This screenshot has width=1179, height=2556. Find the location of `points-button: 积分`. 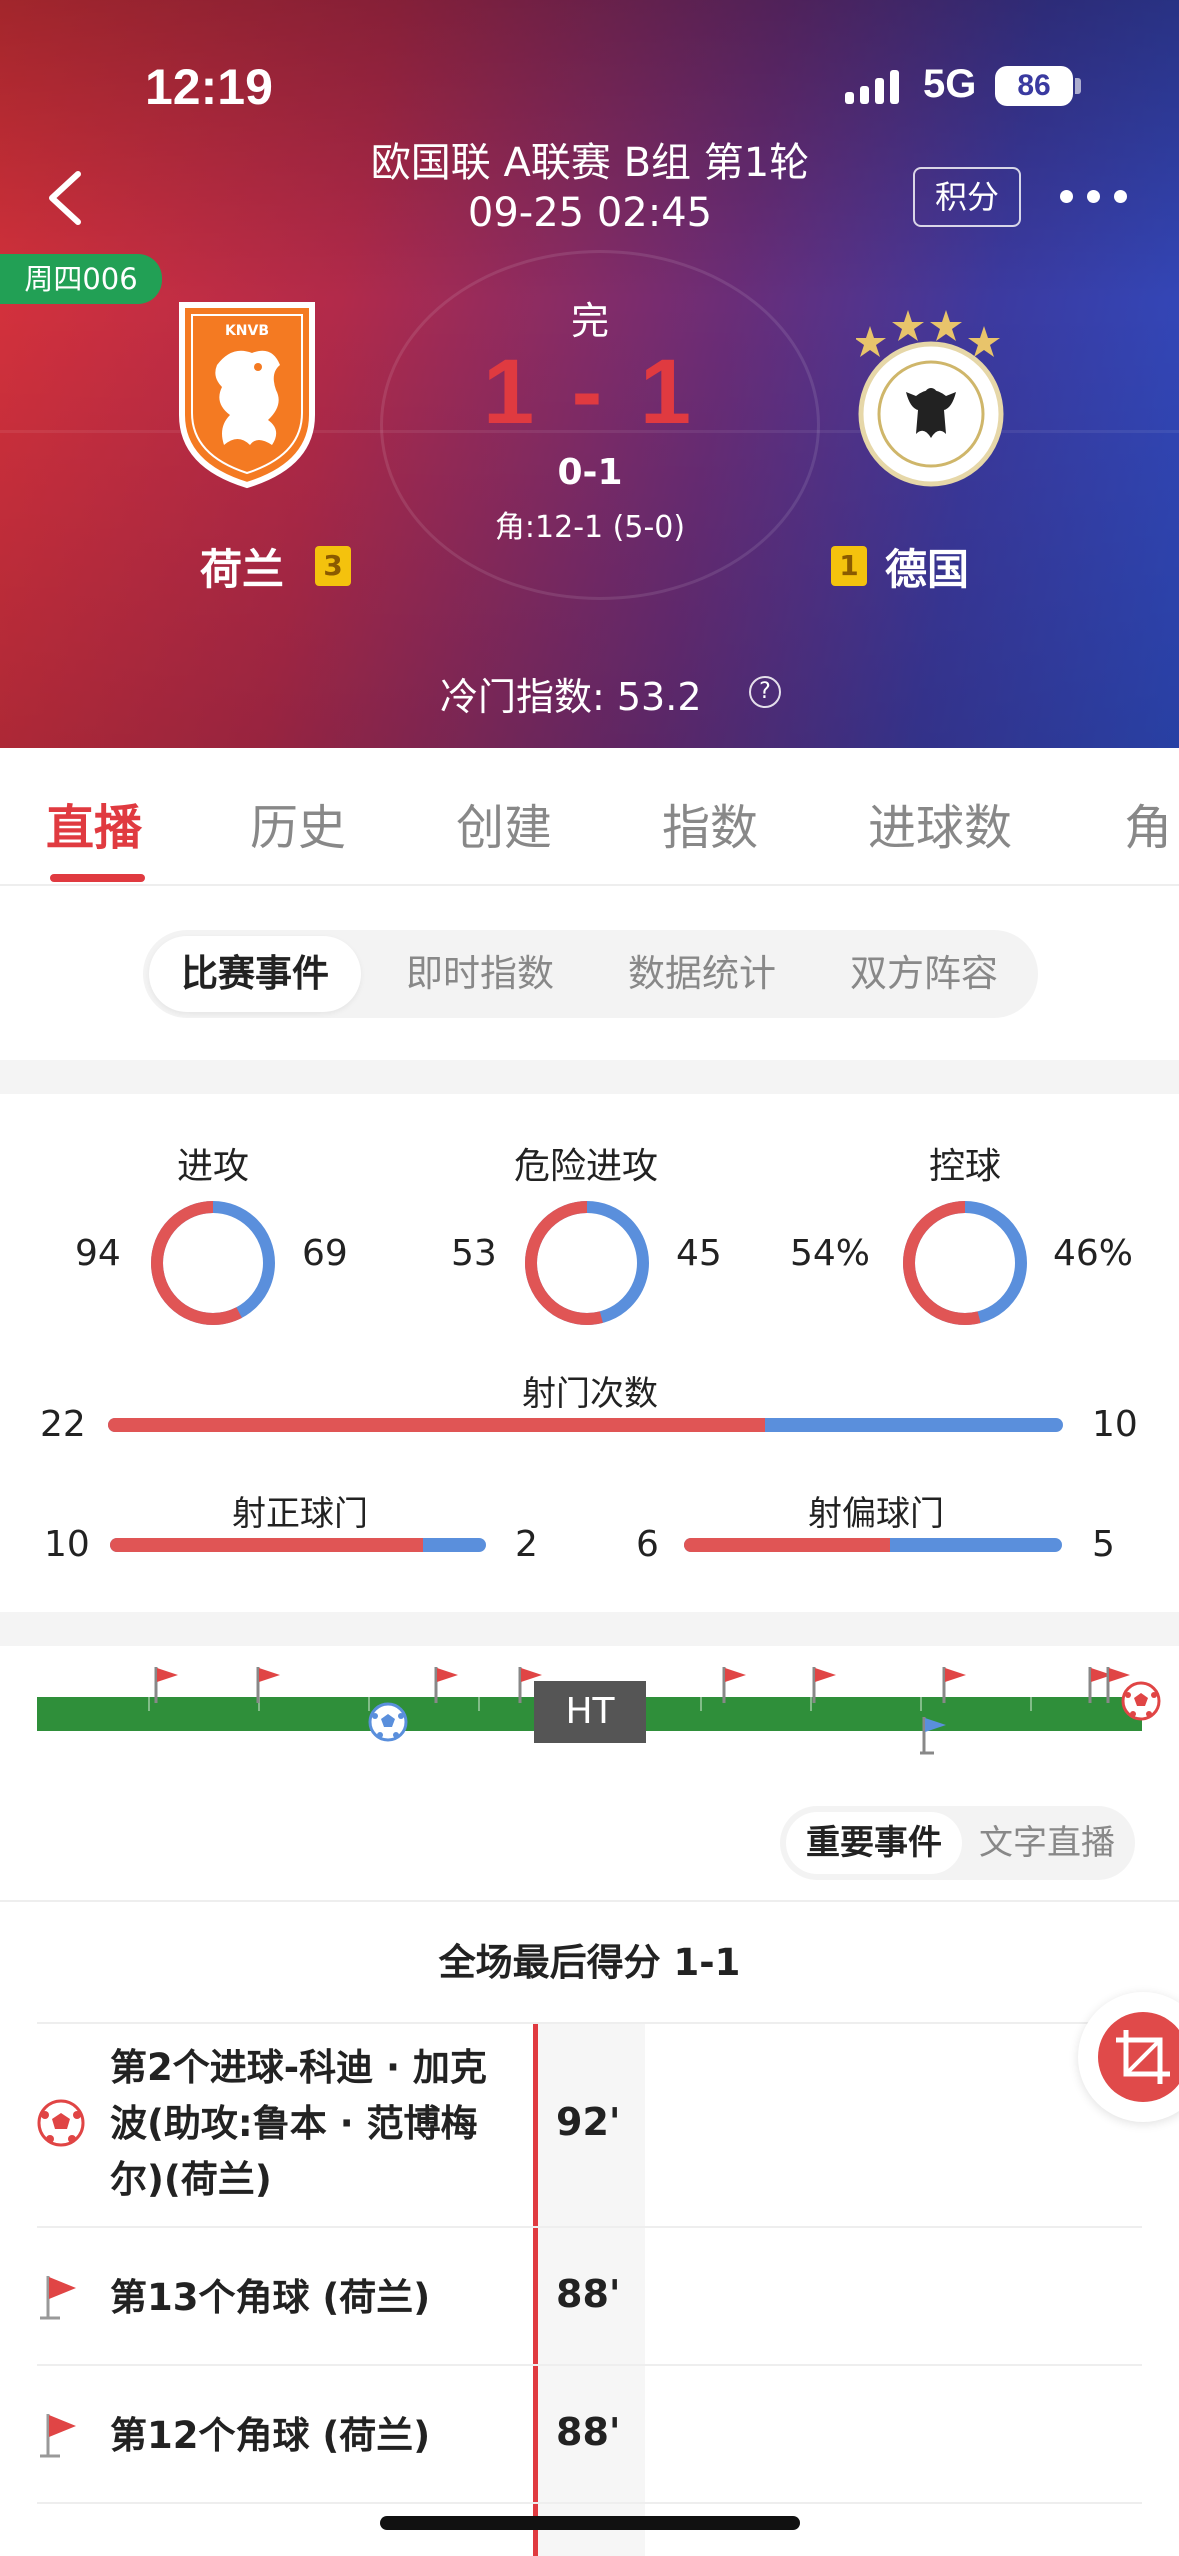

points-button: 积分 is located at coordinates (967, 197).